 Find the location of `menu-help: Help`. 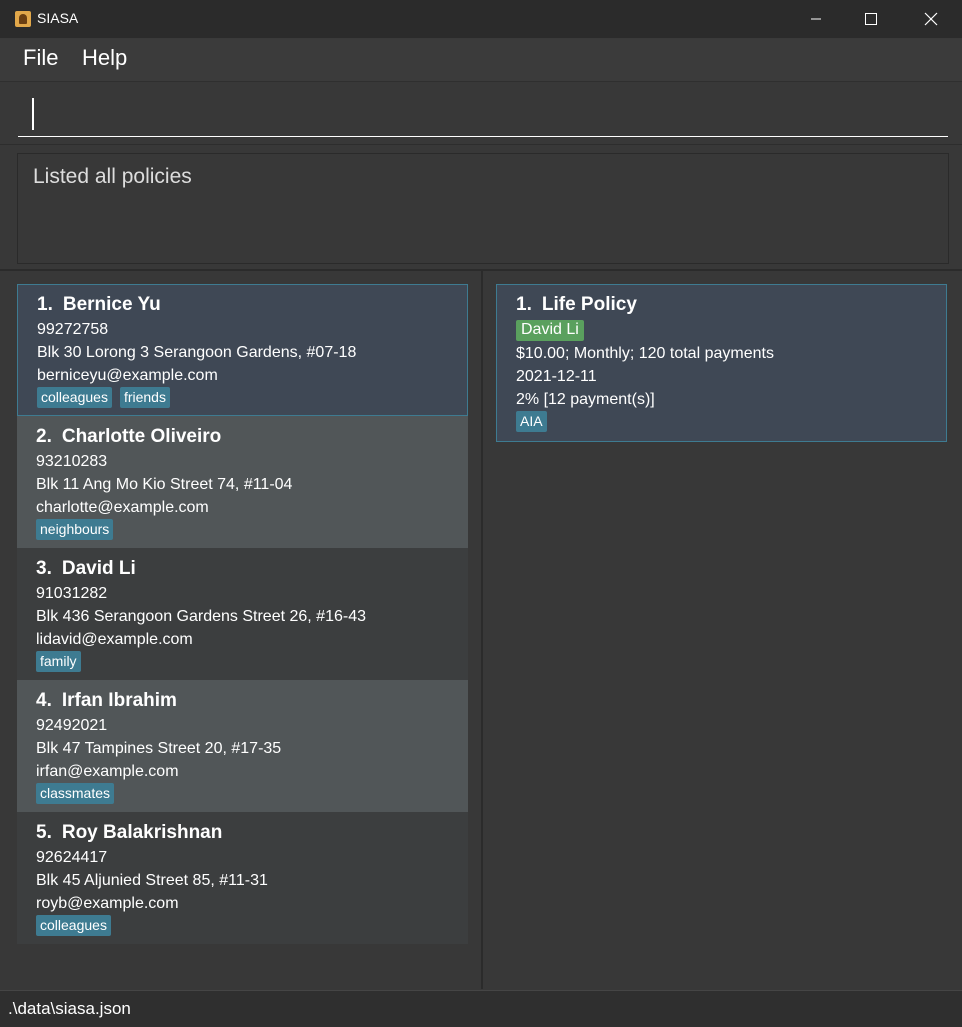

menu-help: Help is located at coordinates (104, 58).